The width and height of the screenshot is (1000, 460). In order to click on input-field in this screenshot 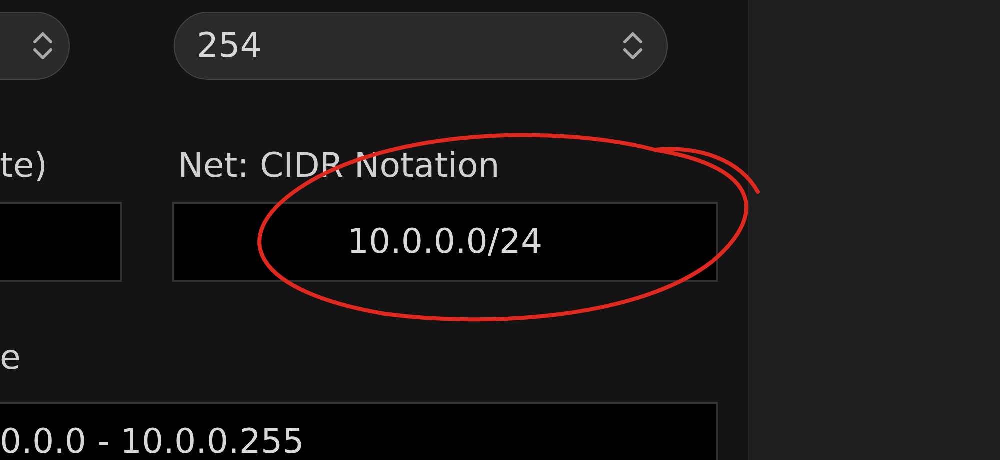, I will do `click(61, 242)`.